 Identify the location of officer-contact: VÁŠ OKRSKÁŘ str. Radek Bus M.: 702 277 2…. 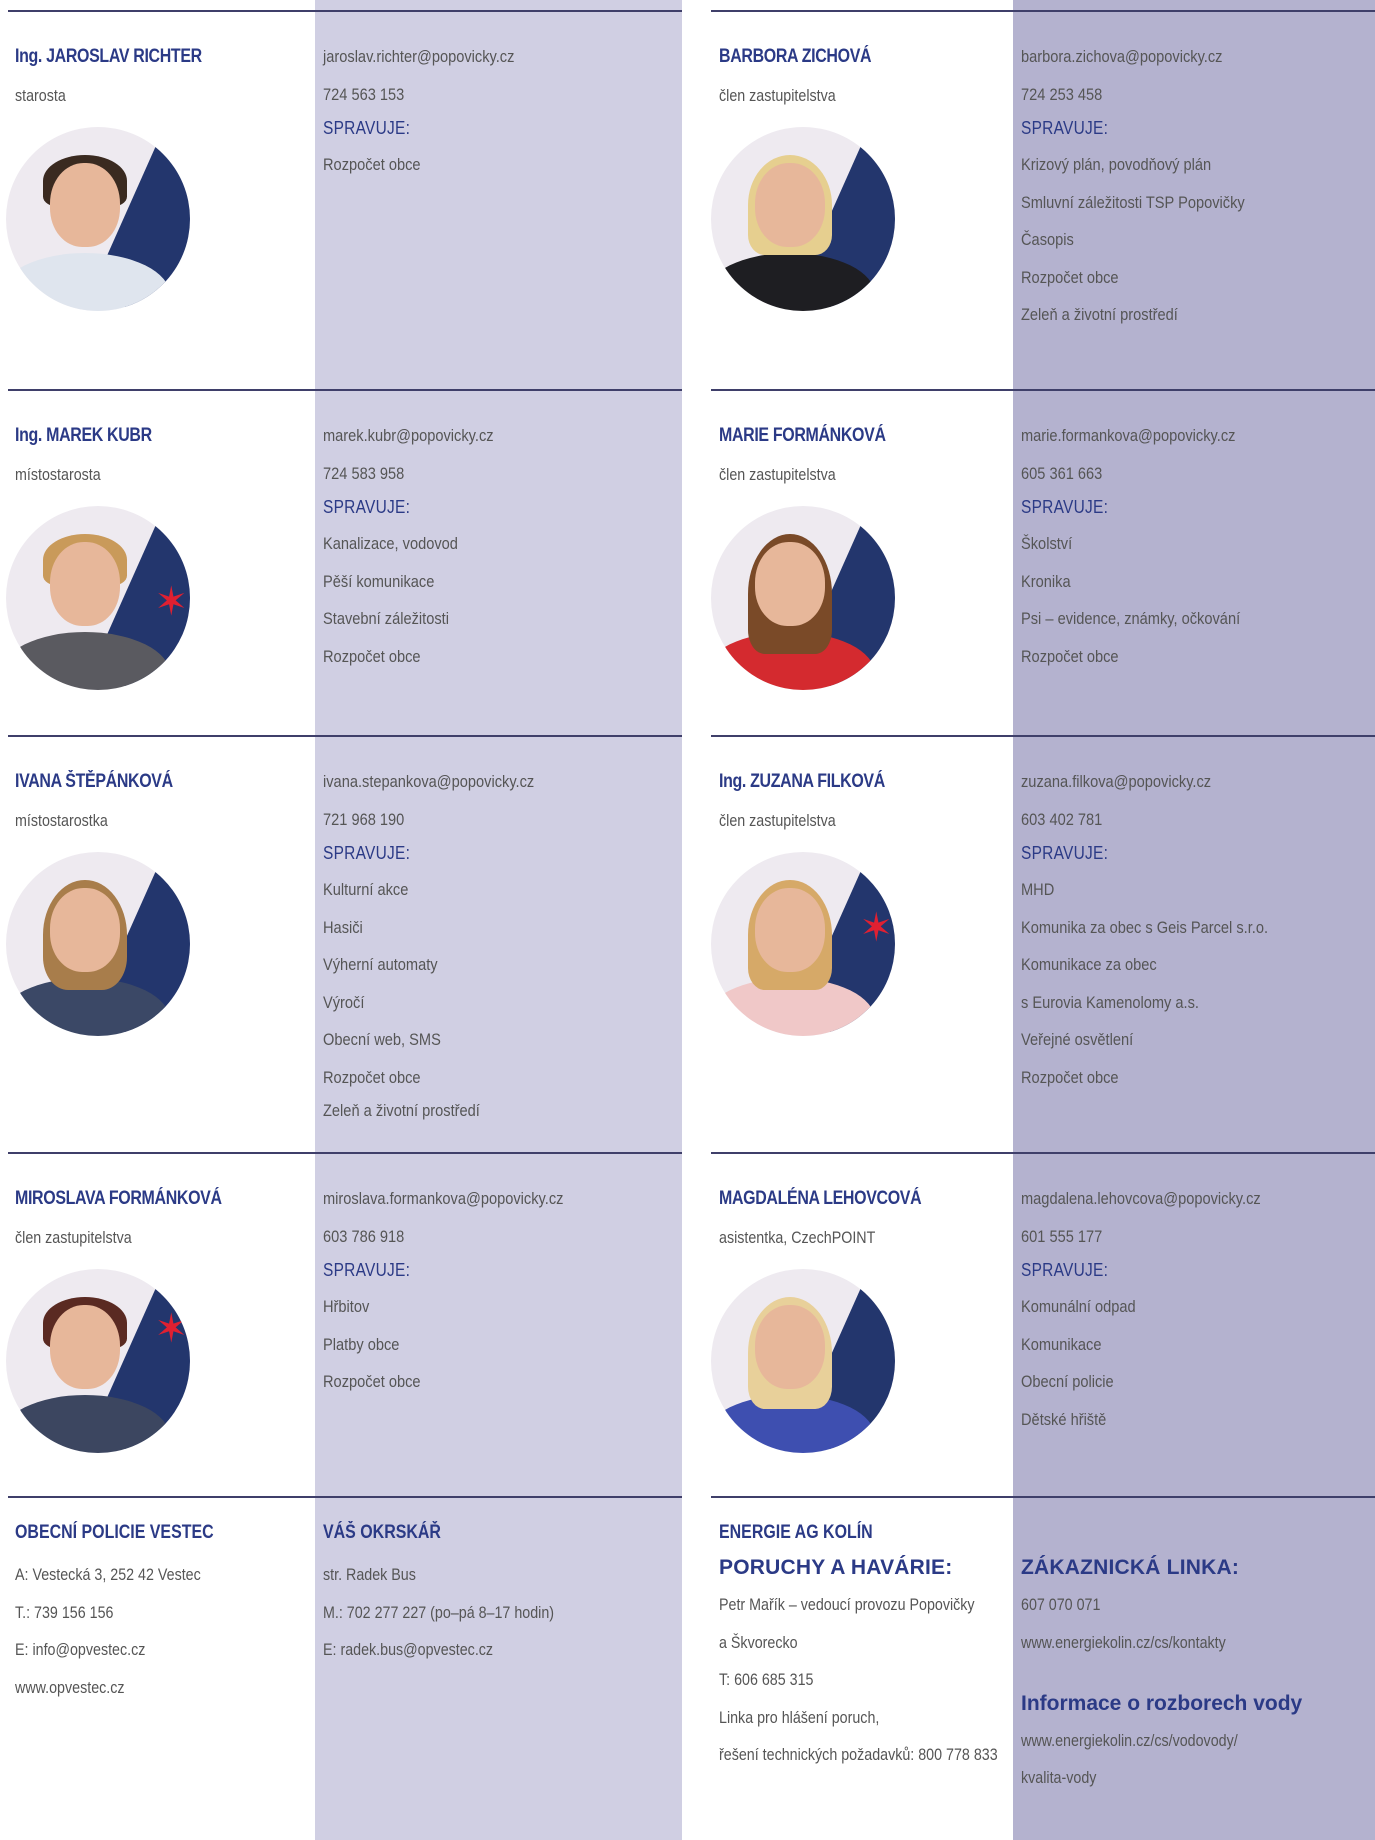
(460, 1599).